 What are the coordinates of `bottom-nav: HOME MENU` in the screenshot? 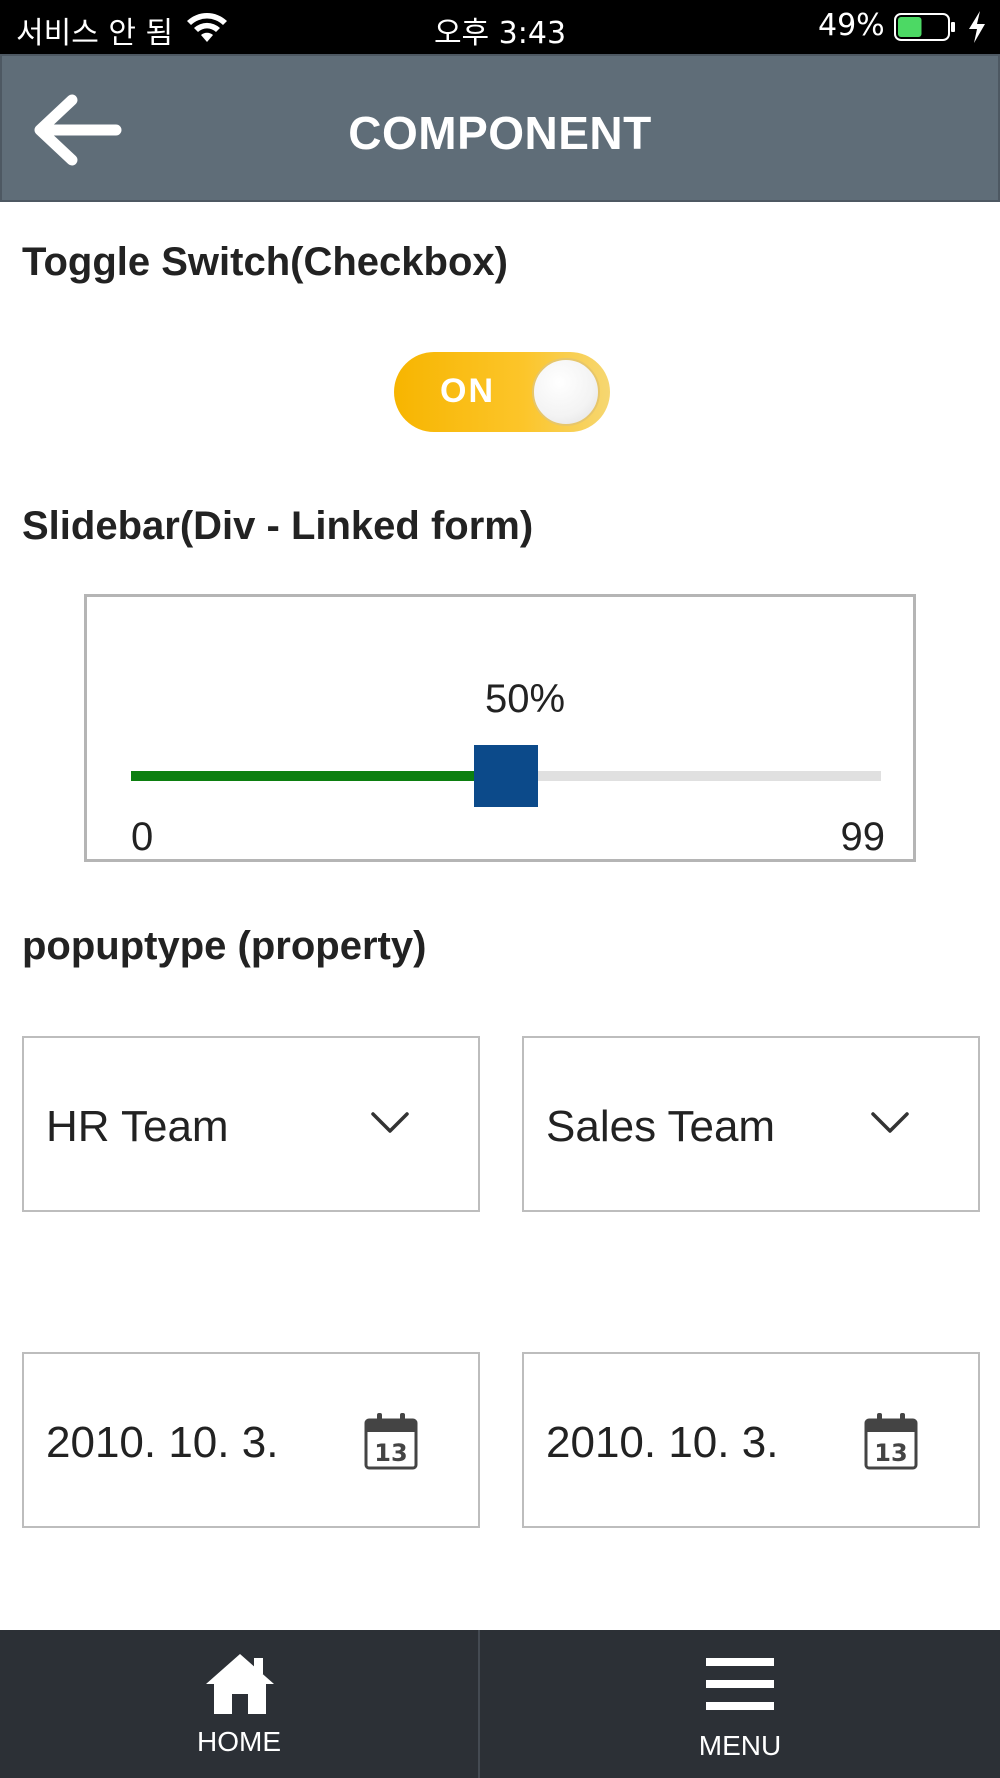 It's located at (500, 1704).